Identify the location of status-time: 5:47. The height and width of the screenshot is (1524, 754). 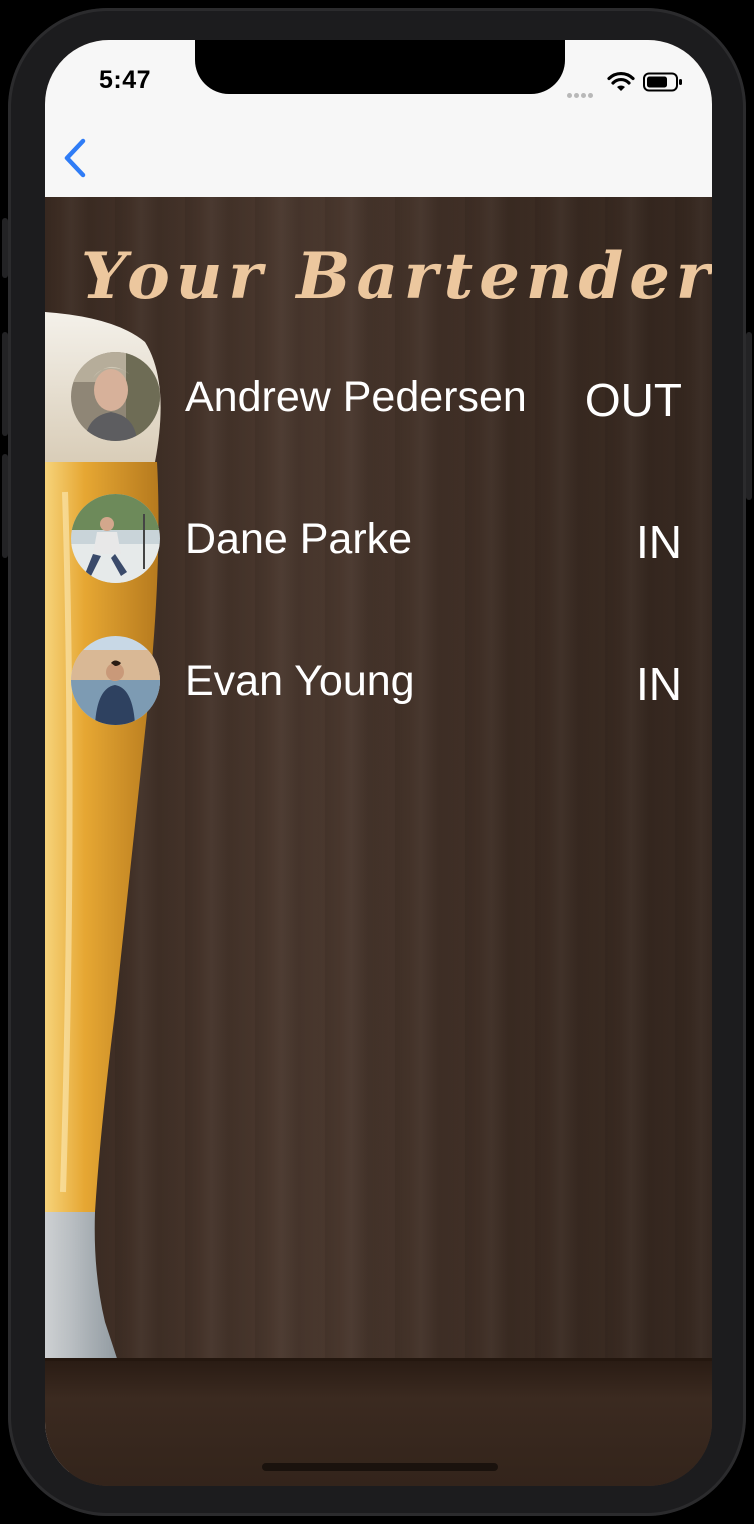
(125, 80).